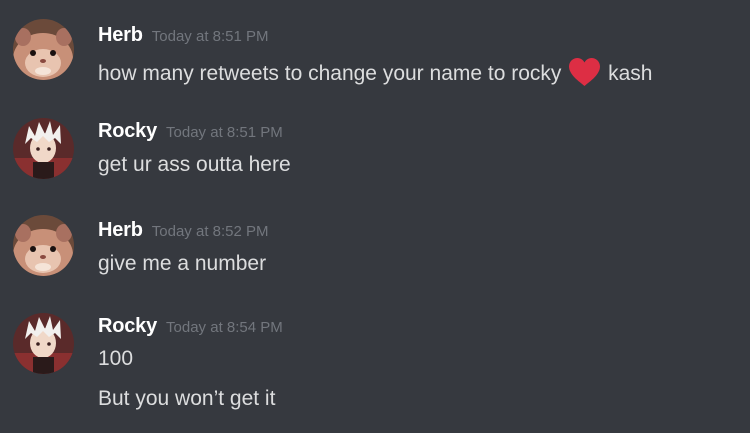 The width and height of the screenshot is (750, 433). I want to click on message-text-segment: kash, so click(630, 73).